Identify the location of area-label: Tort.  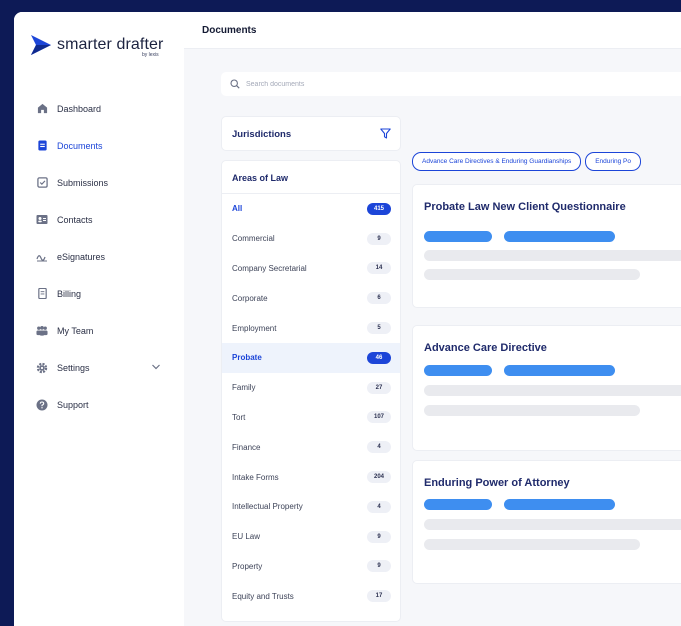
(239, 417).